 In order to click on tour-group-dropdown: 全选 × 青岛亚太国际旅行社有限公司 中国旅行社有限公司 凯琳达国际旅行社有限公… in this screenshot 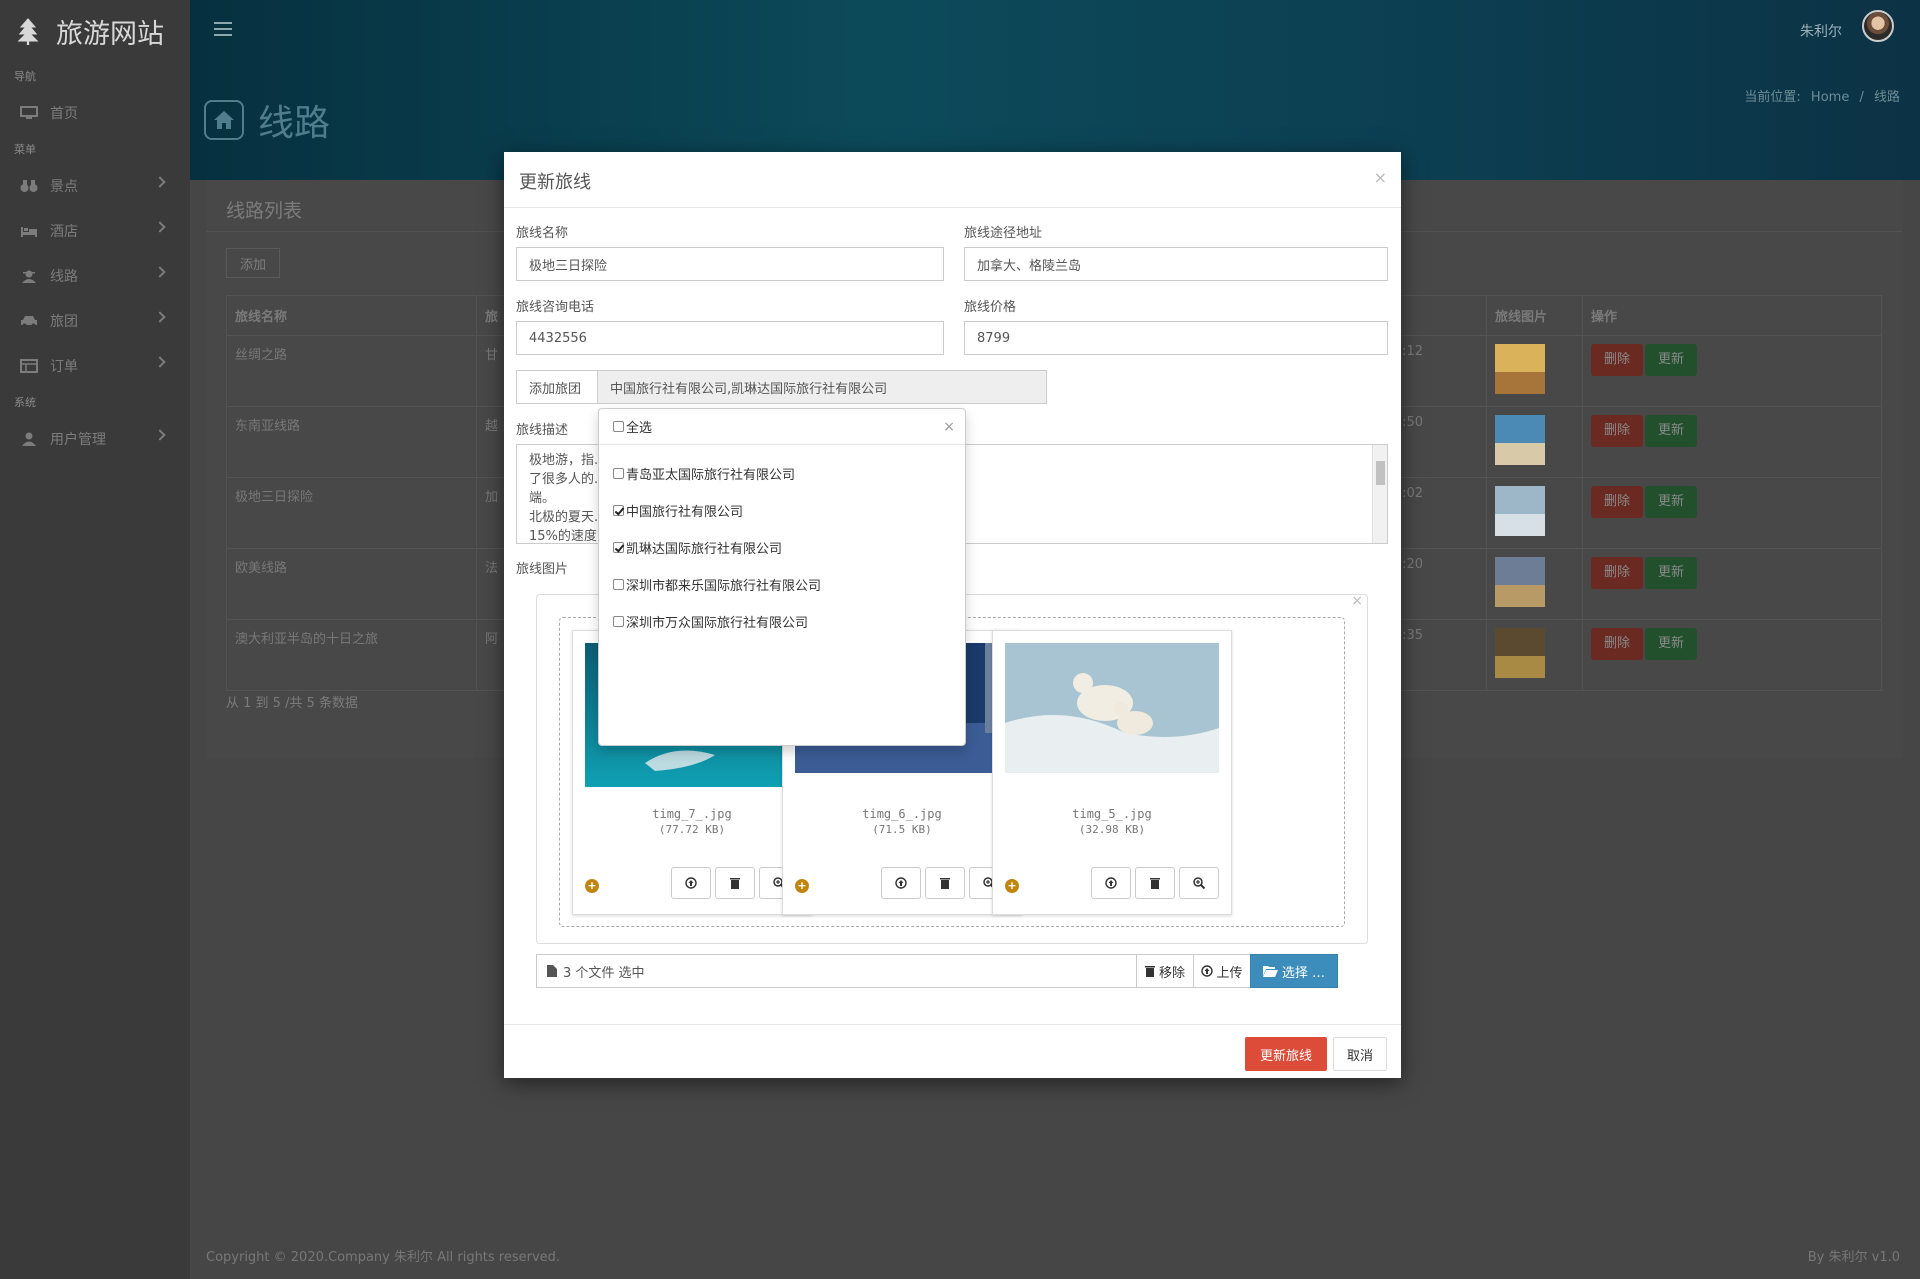, I will do `click(782, 577)`.